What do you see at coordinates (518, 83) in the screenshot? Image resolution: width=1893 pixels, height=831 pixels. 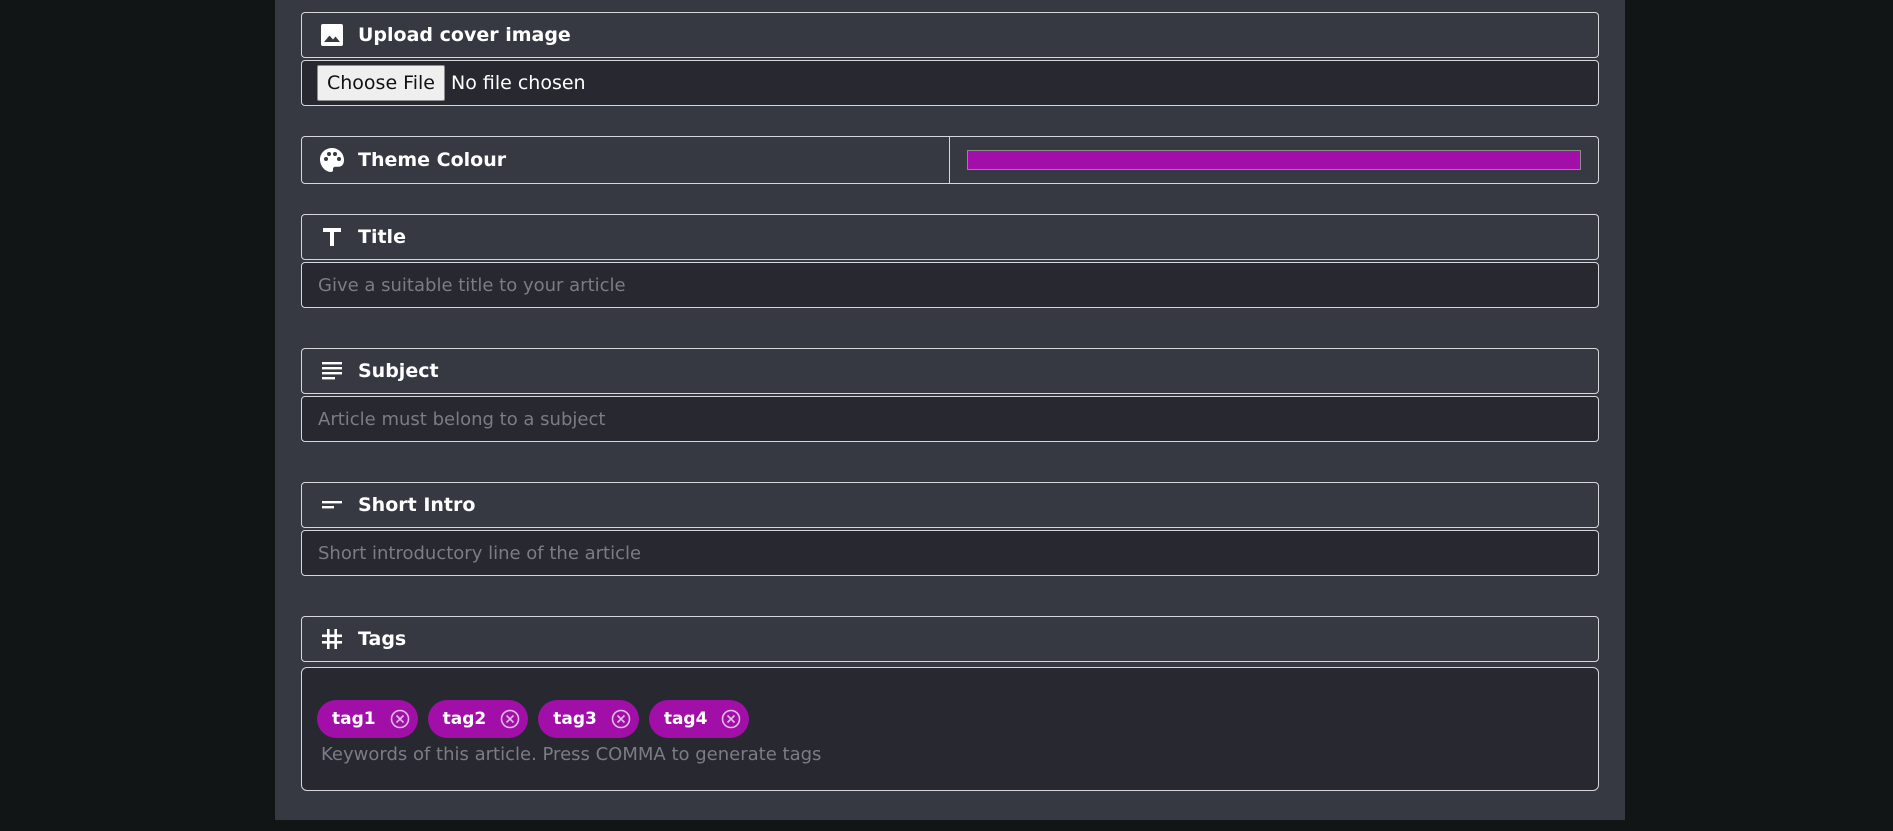 I see `file-status-text: No file chosen` at bounding box center [518, 83].